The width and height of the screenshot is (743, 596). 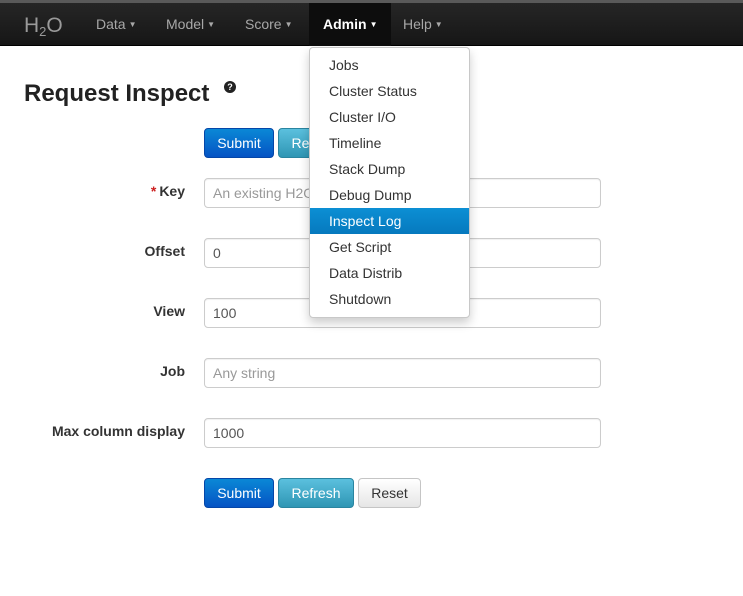 What do you see at coordinates (389, 195) in the screenshot?
I see `menu-item-debug-dump: Debug Dump` at bounding box center [389, 195].